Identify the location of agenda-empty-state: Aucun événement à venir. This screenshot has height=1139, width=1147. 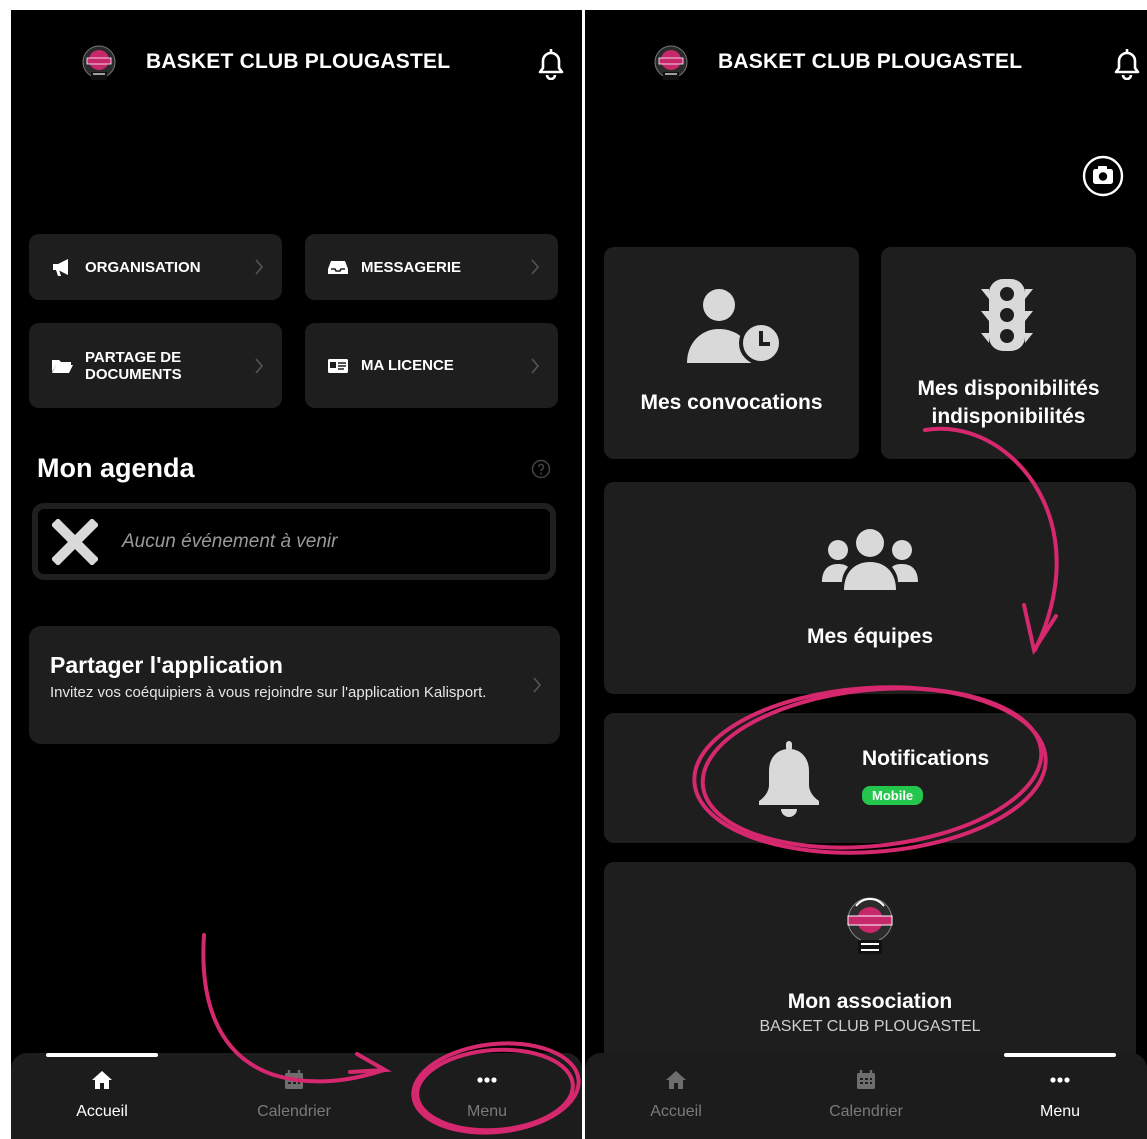
(294, 541).